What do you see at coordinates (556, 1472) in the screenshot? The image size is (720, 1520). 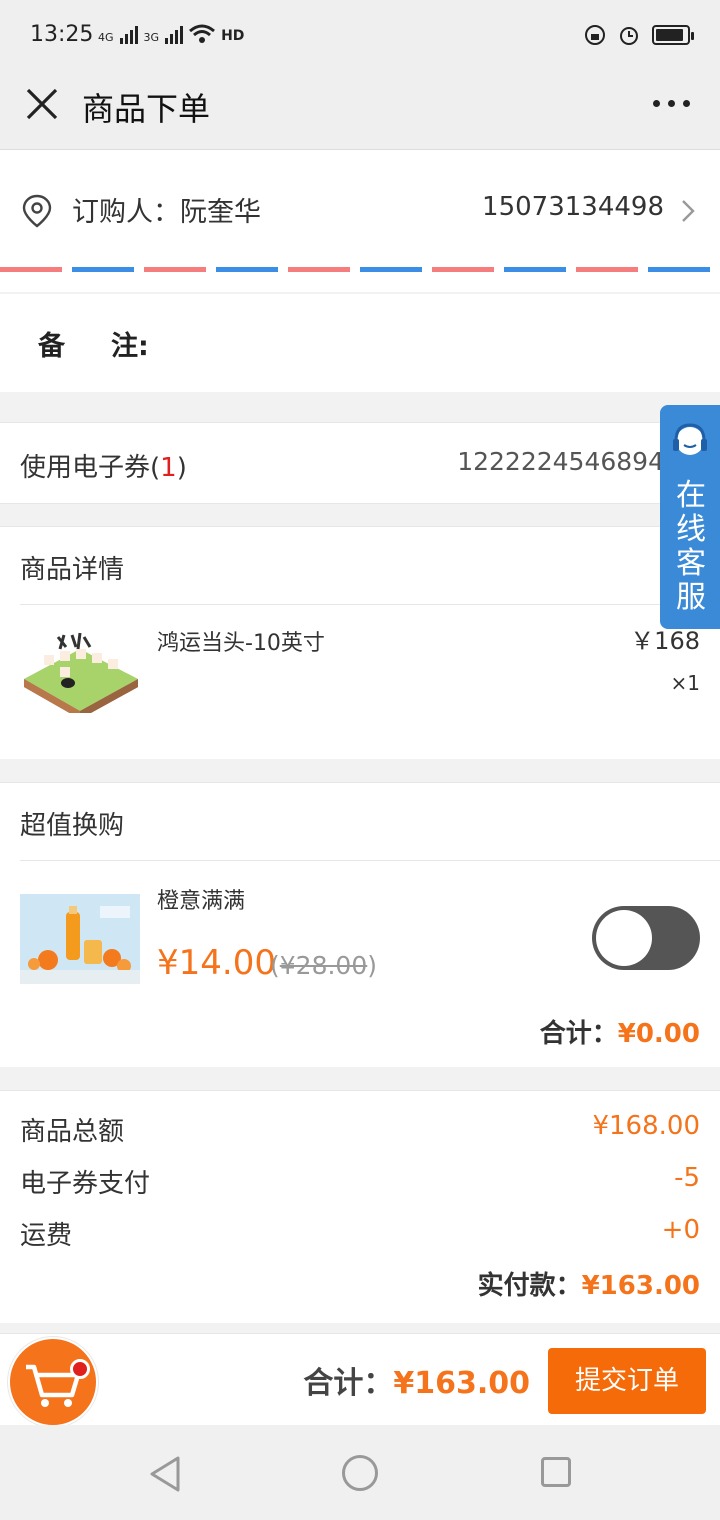 I see `recent-apps-icon` at bounding box center [556, 1472].